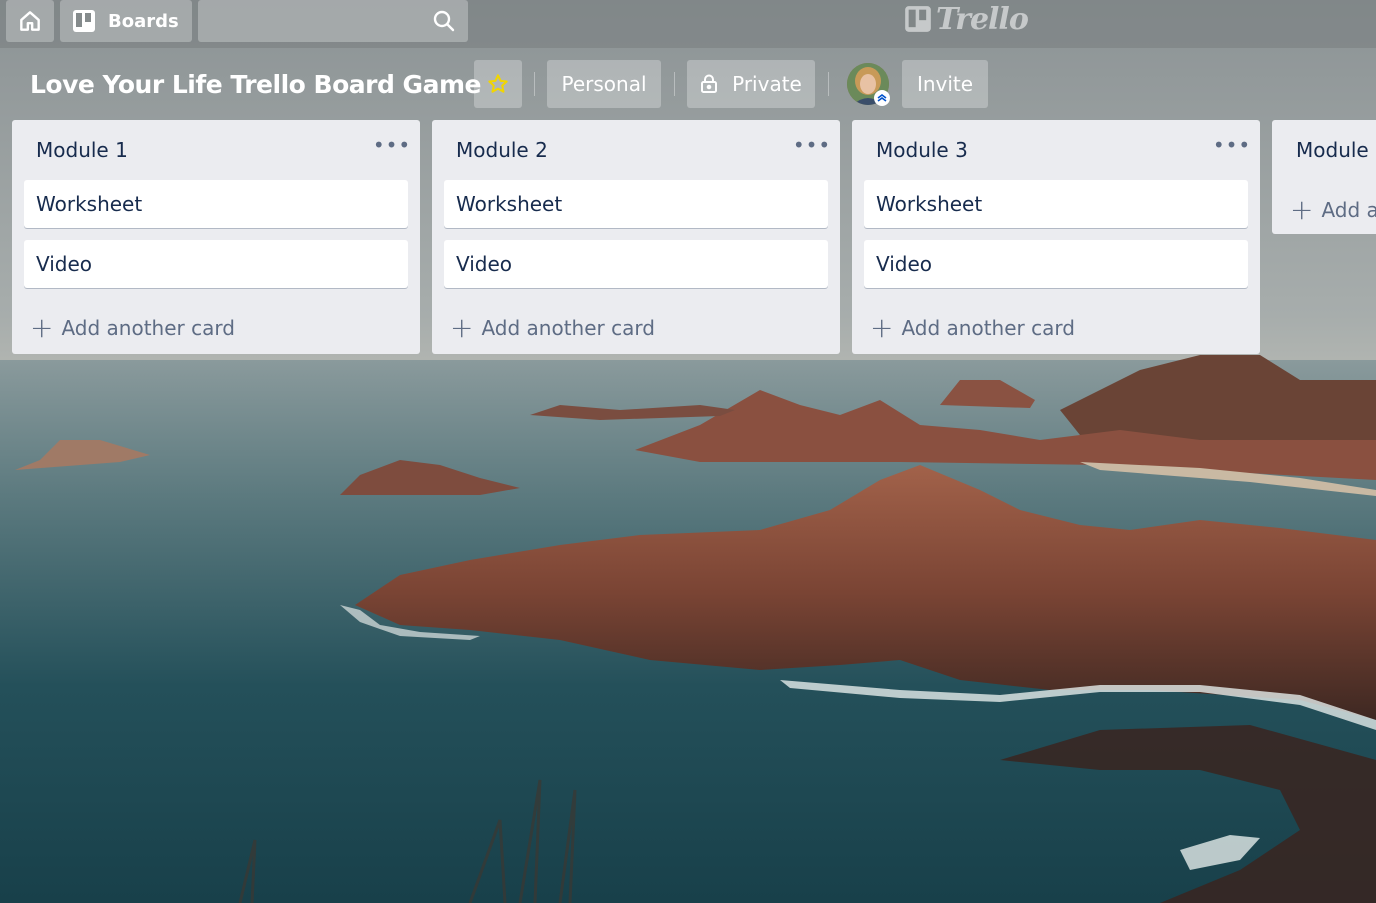  What do you see at coordinates (255, 84) in the screenshot?
I see `board-title: Love Your Life Trello Board Game` at bounding box center [255, 84].